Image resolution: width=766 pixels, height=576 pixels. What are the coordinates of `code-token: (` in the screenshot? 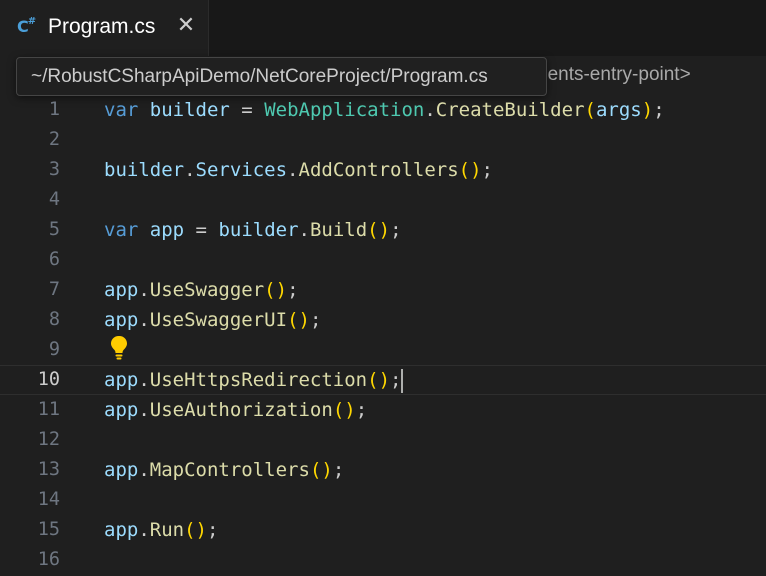 It's located at (590, 110).